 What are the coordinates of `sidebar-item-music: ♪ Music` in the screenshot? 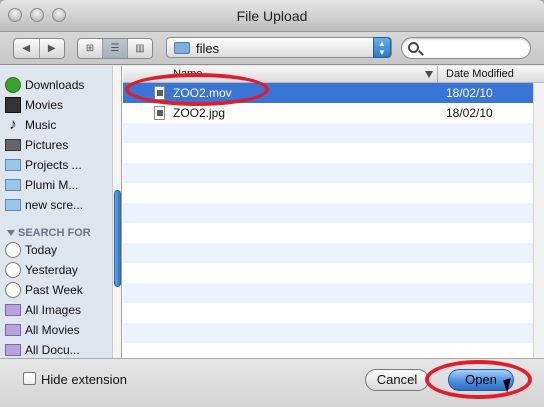 It's located at (56, 125).